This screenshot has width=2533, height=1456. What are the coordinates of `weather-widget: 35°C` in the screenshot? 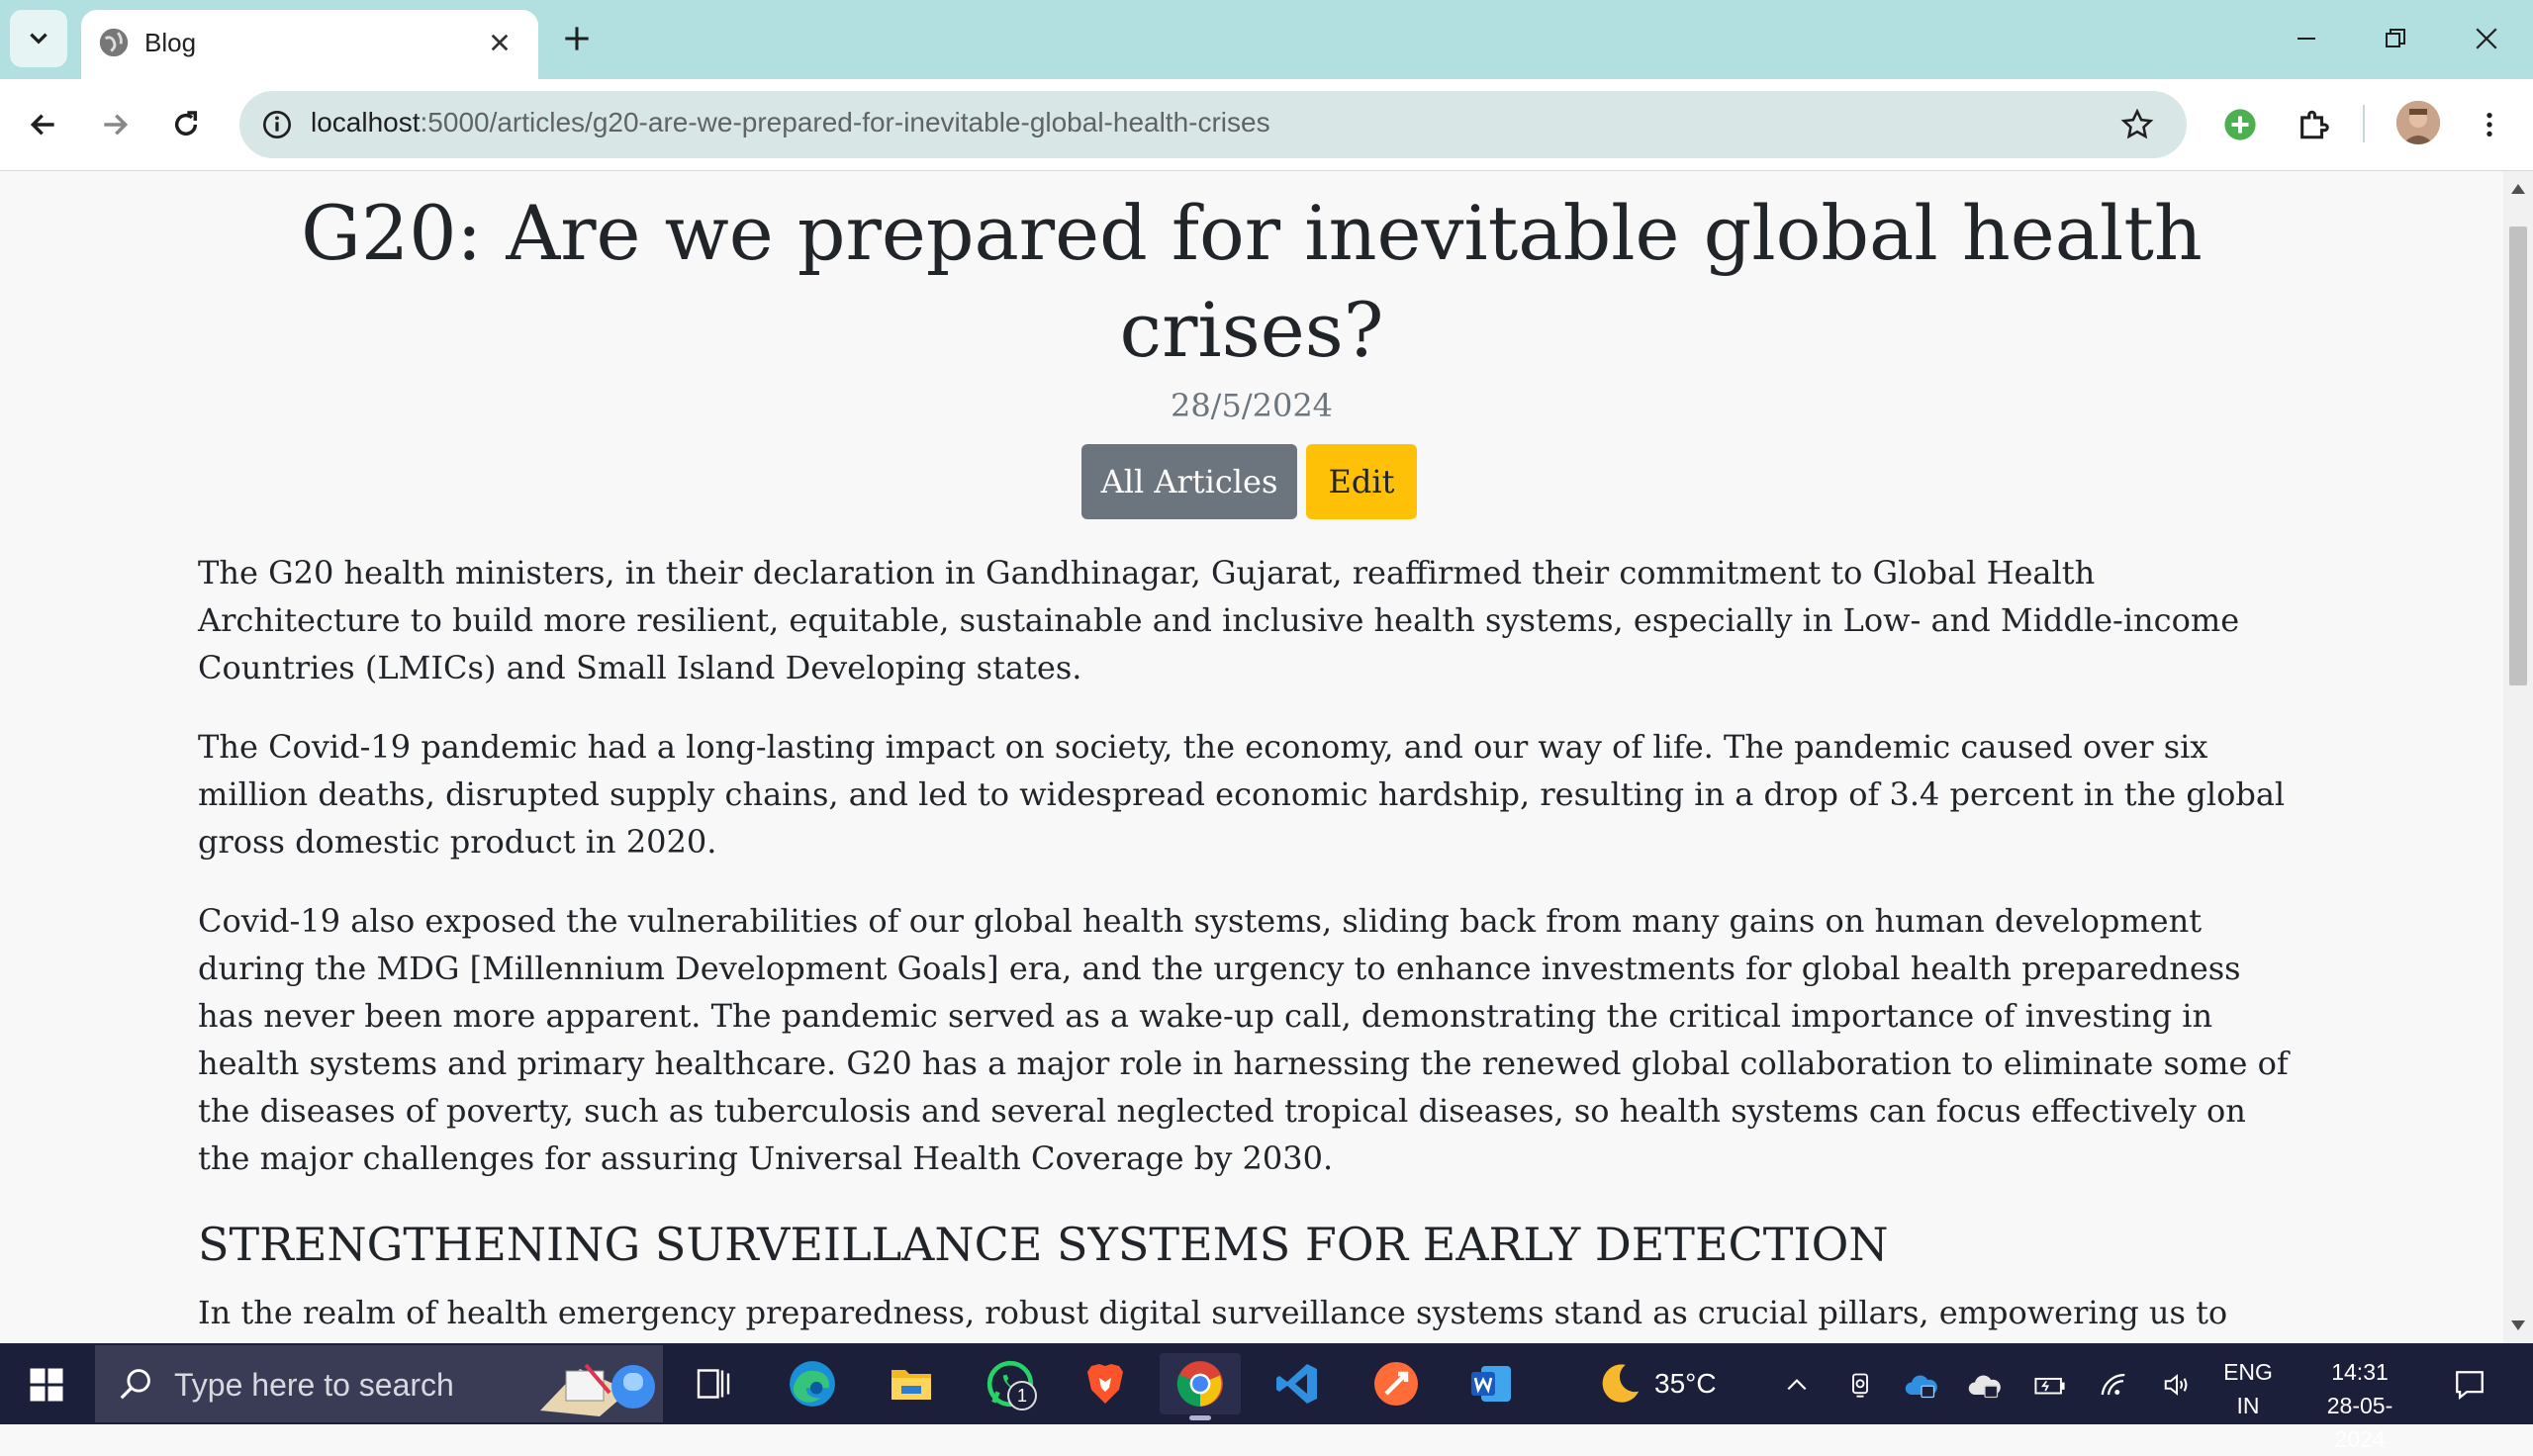 It's located at (1666, 1384).